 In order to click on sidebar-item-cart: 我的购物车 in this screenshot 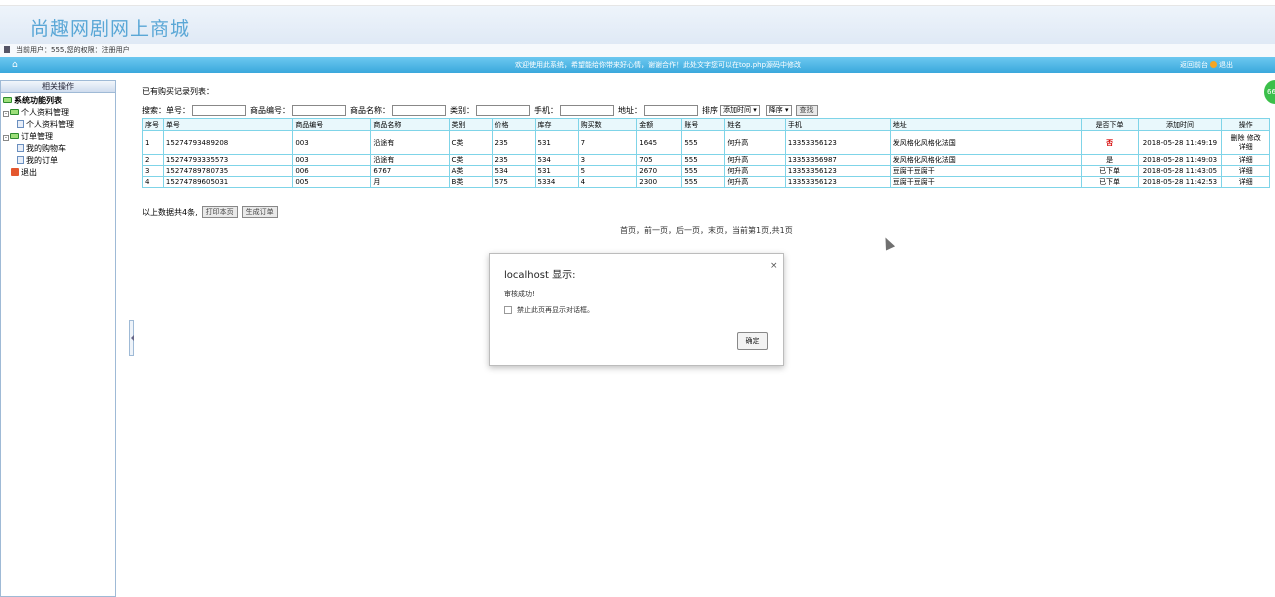, I will do `click(58, 149)`.